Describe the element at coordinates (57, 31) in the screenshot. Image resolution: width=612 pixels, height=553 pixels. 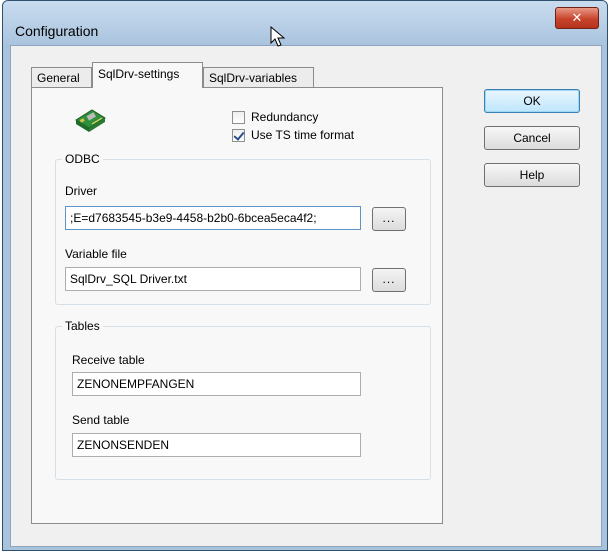
I see `window-title: Configuration` at that location.